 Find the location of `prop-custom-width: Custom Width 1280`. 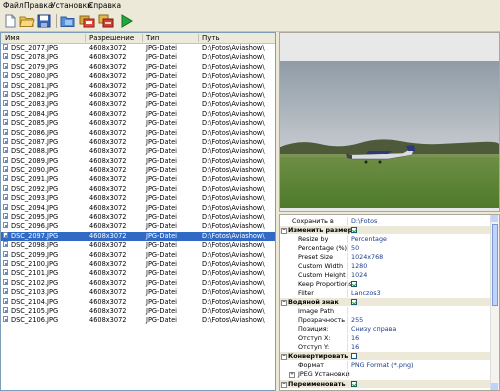

prop-custom-width: Custom Width 1280 is located at coordinates (385, 266).